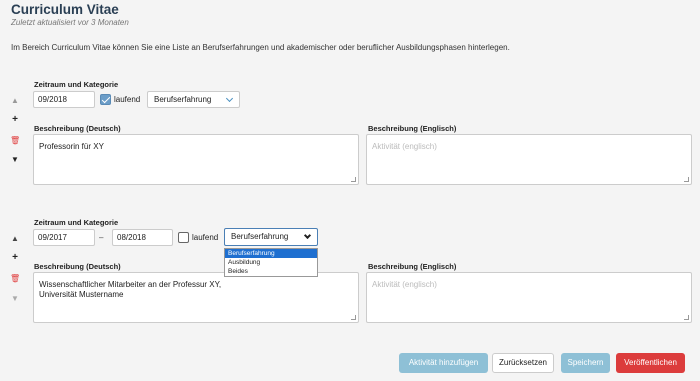  Describe the element at coordinates (443, 363) in the screenshot. I see `add-activity-button: Aktivität hinzufügen` at that location.